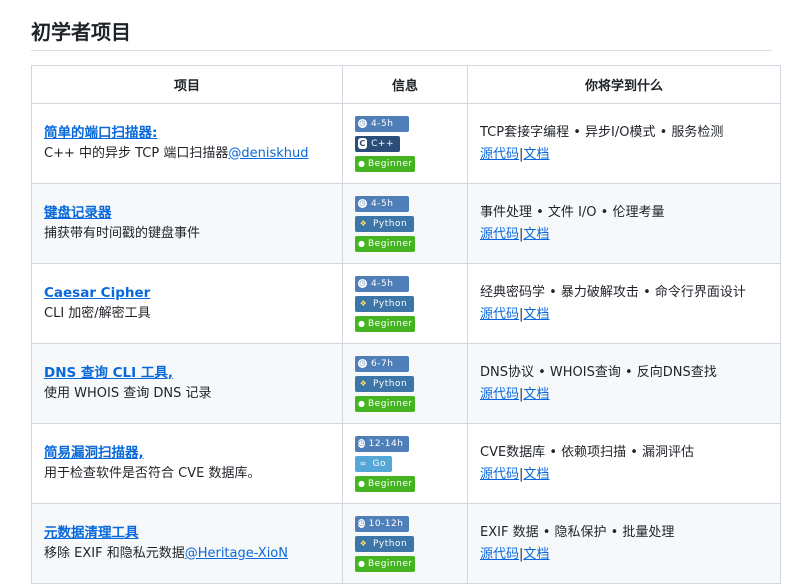  What do you see at coordinates (363, 143) in the screenshot?
I see `cpp-icon: C` at bounding box center [363, 143].